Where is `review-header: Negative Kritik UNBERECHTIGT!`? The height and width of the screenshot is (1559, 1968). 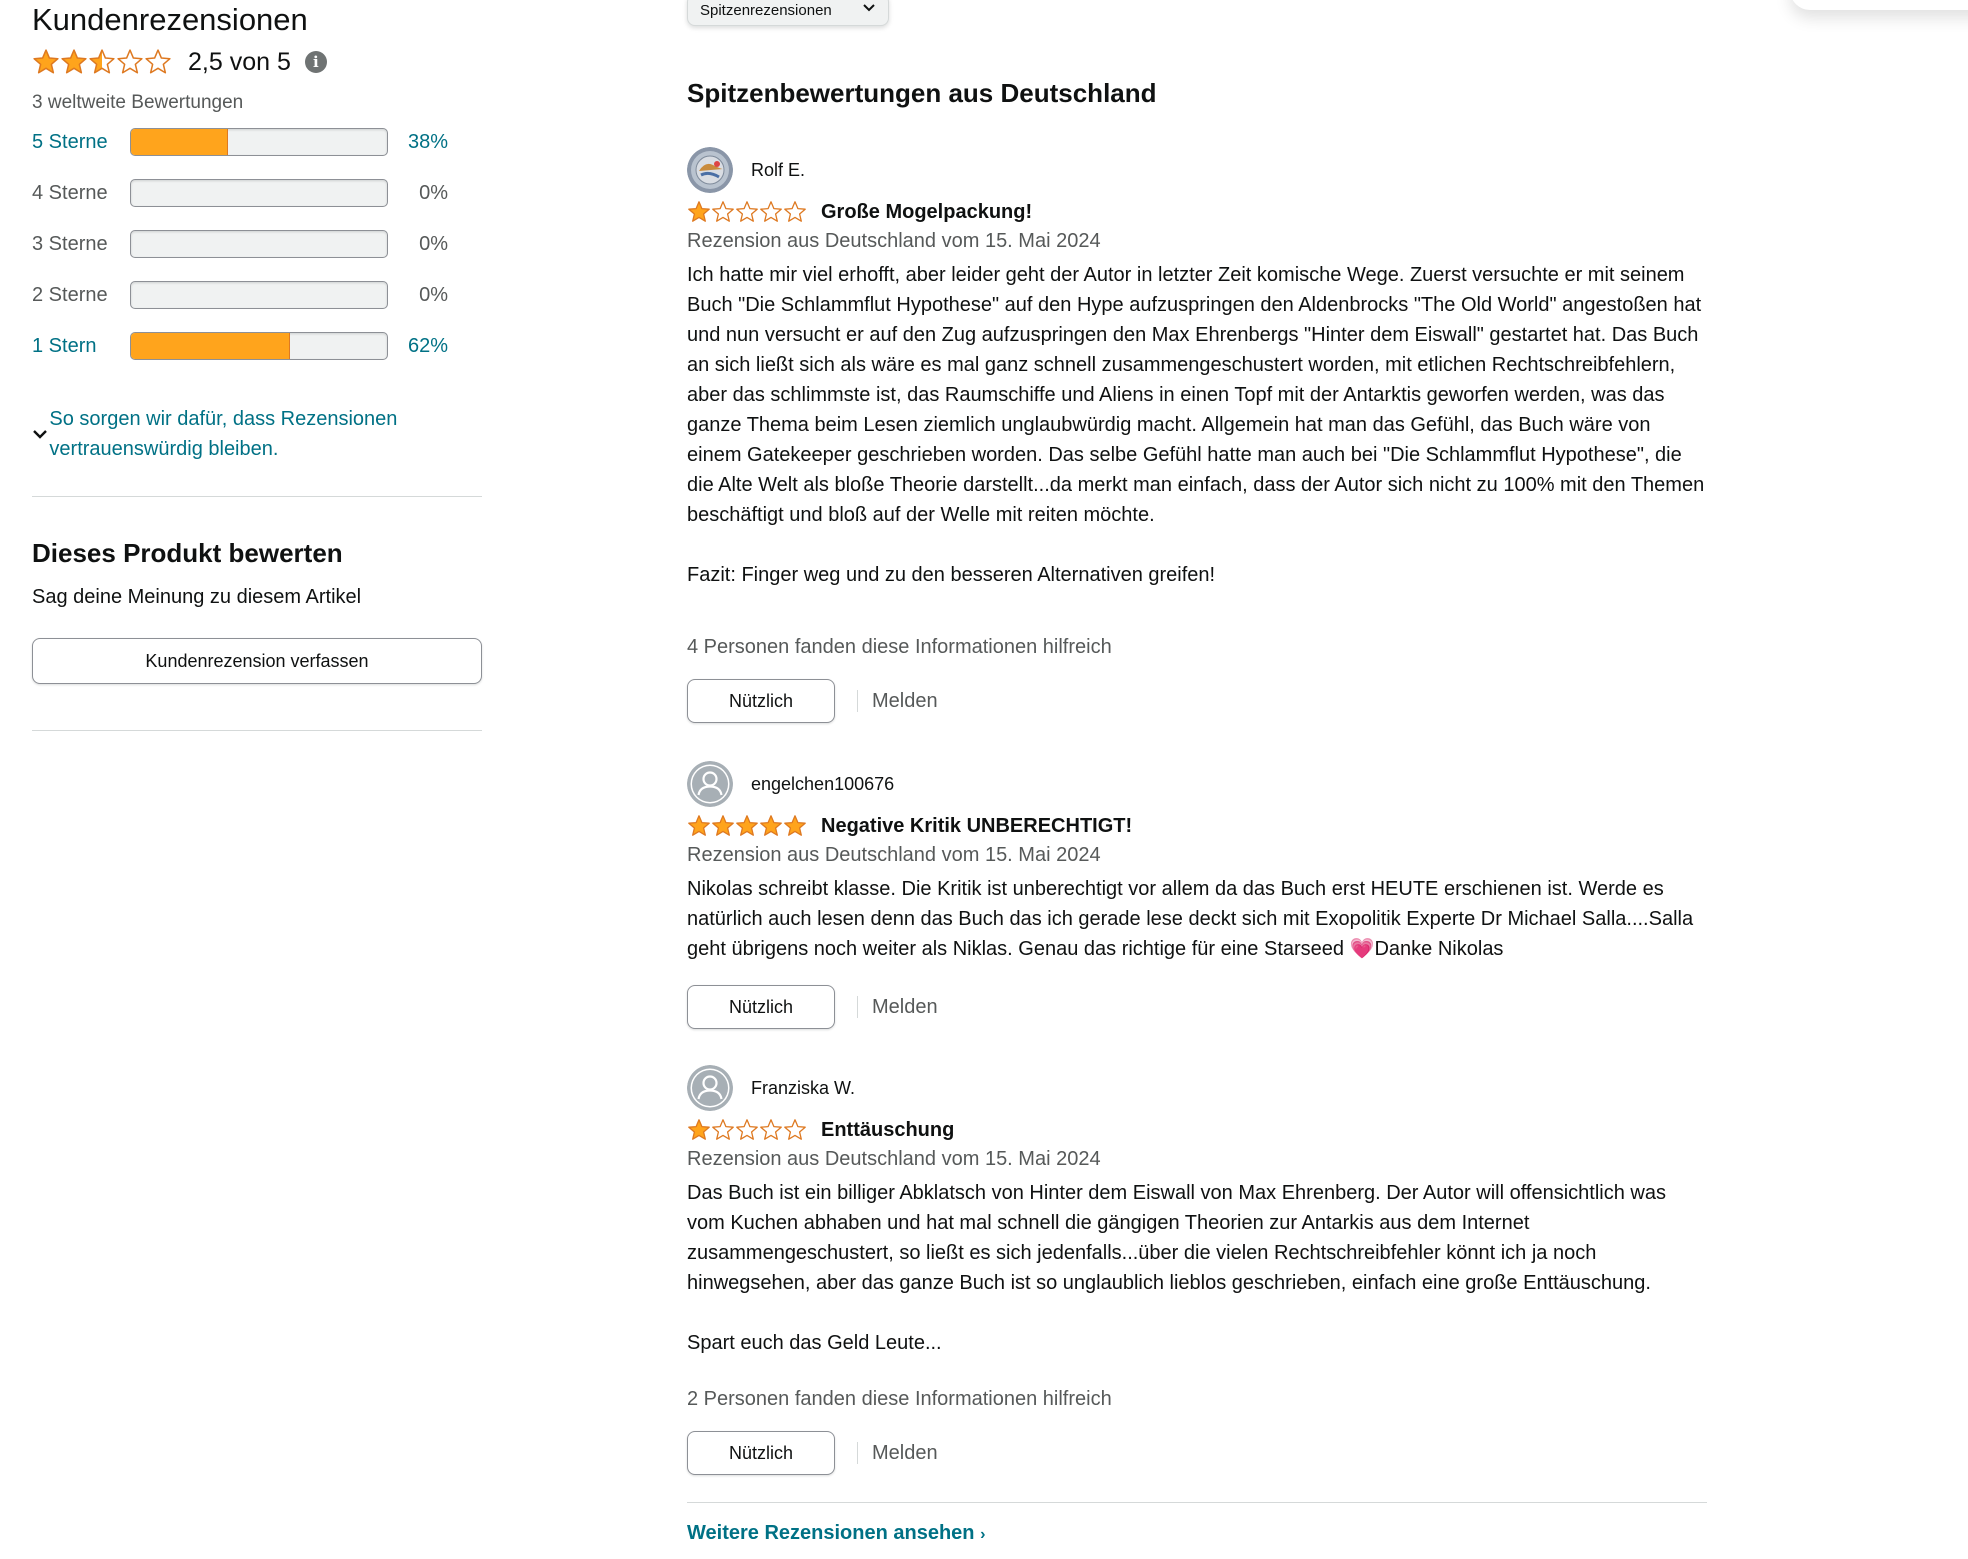 review-header: Negative Kritik UNBERECHTIGT! is located at coordinates (909, 826).